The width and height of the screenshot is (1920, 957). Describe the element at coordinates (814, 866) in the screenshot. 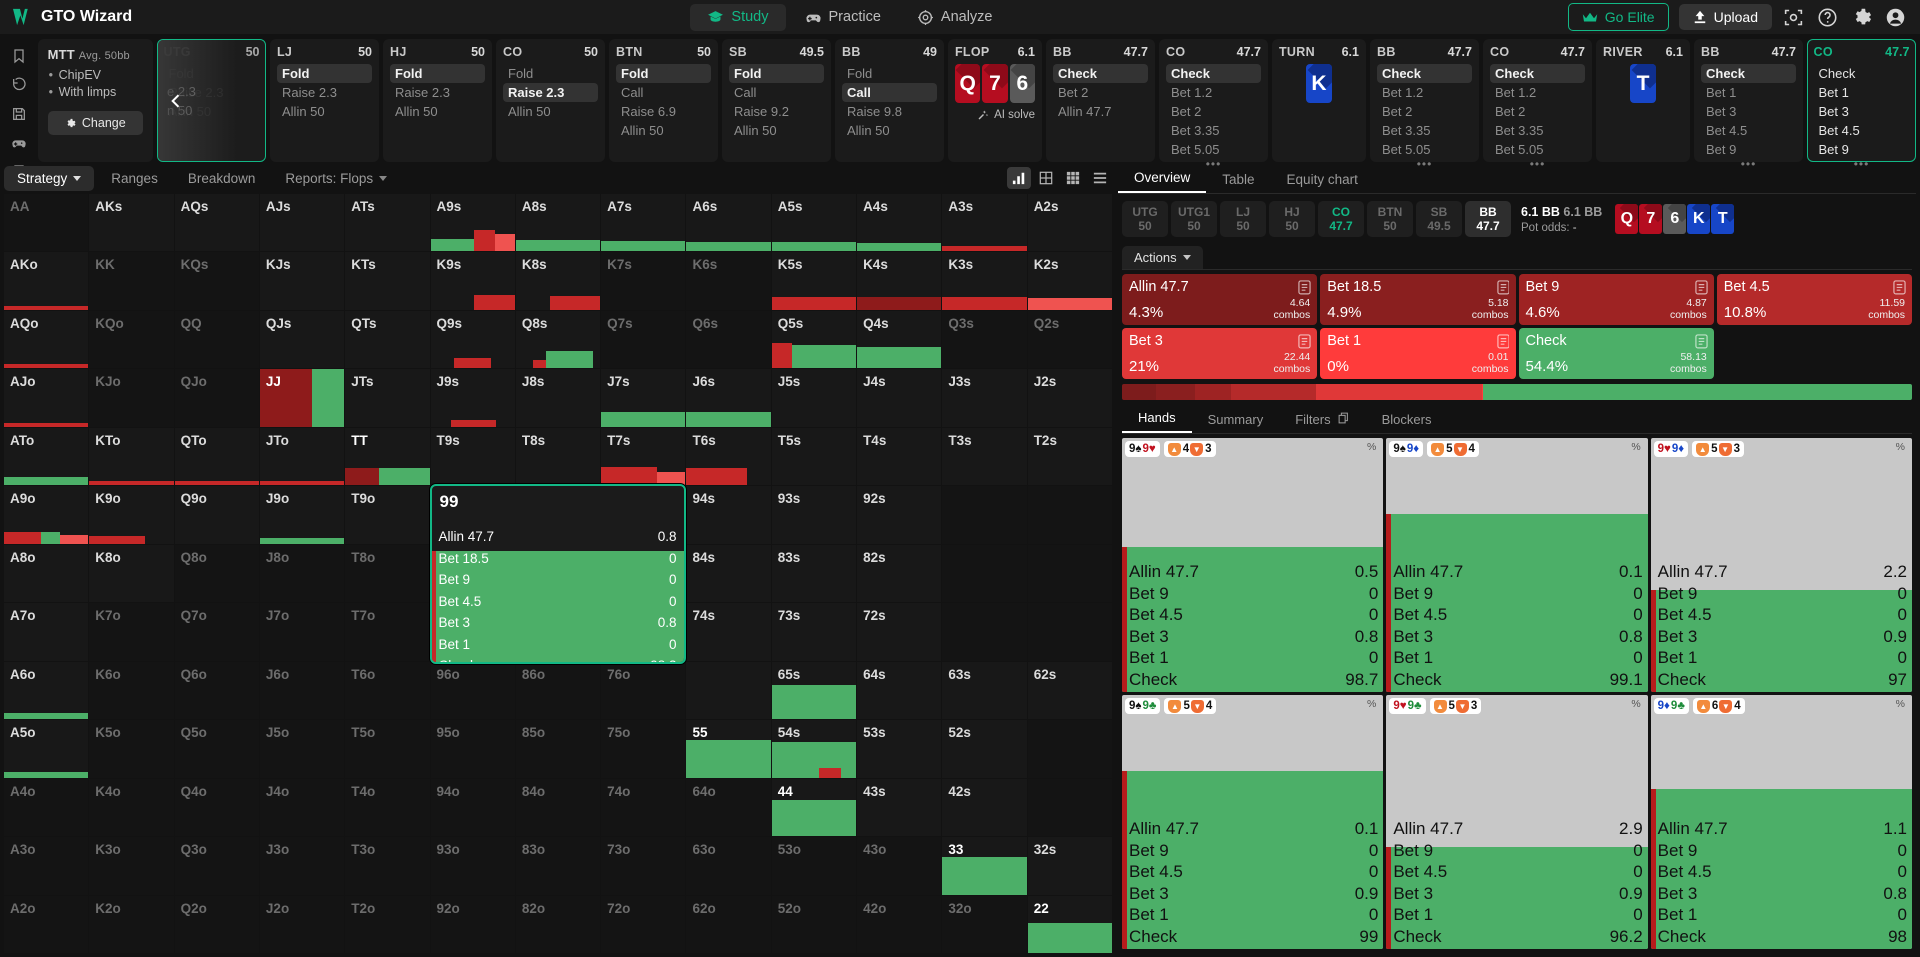

I see `matrix-cell: 53o` at that location.